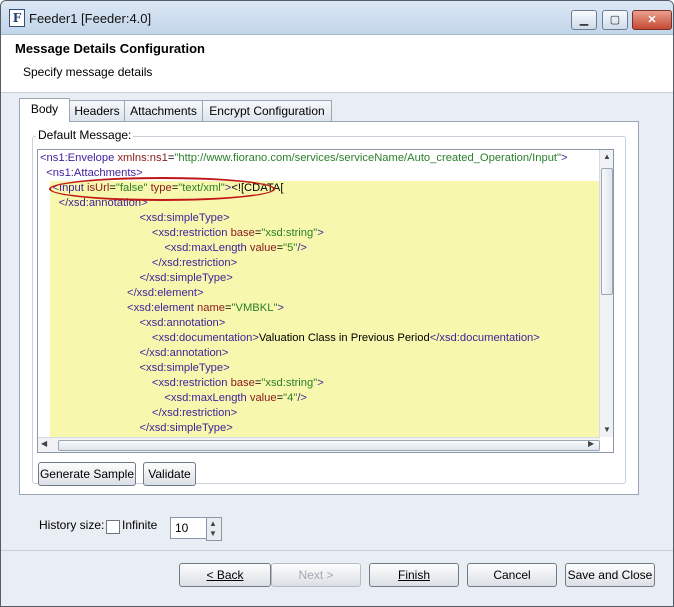 The height and width of the screenshot is (607, 674). Describe the element at coordinates (44, 443) in the screenshot. I see `scroll-left-icon: ◀` at that location.